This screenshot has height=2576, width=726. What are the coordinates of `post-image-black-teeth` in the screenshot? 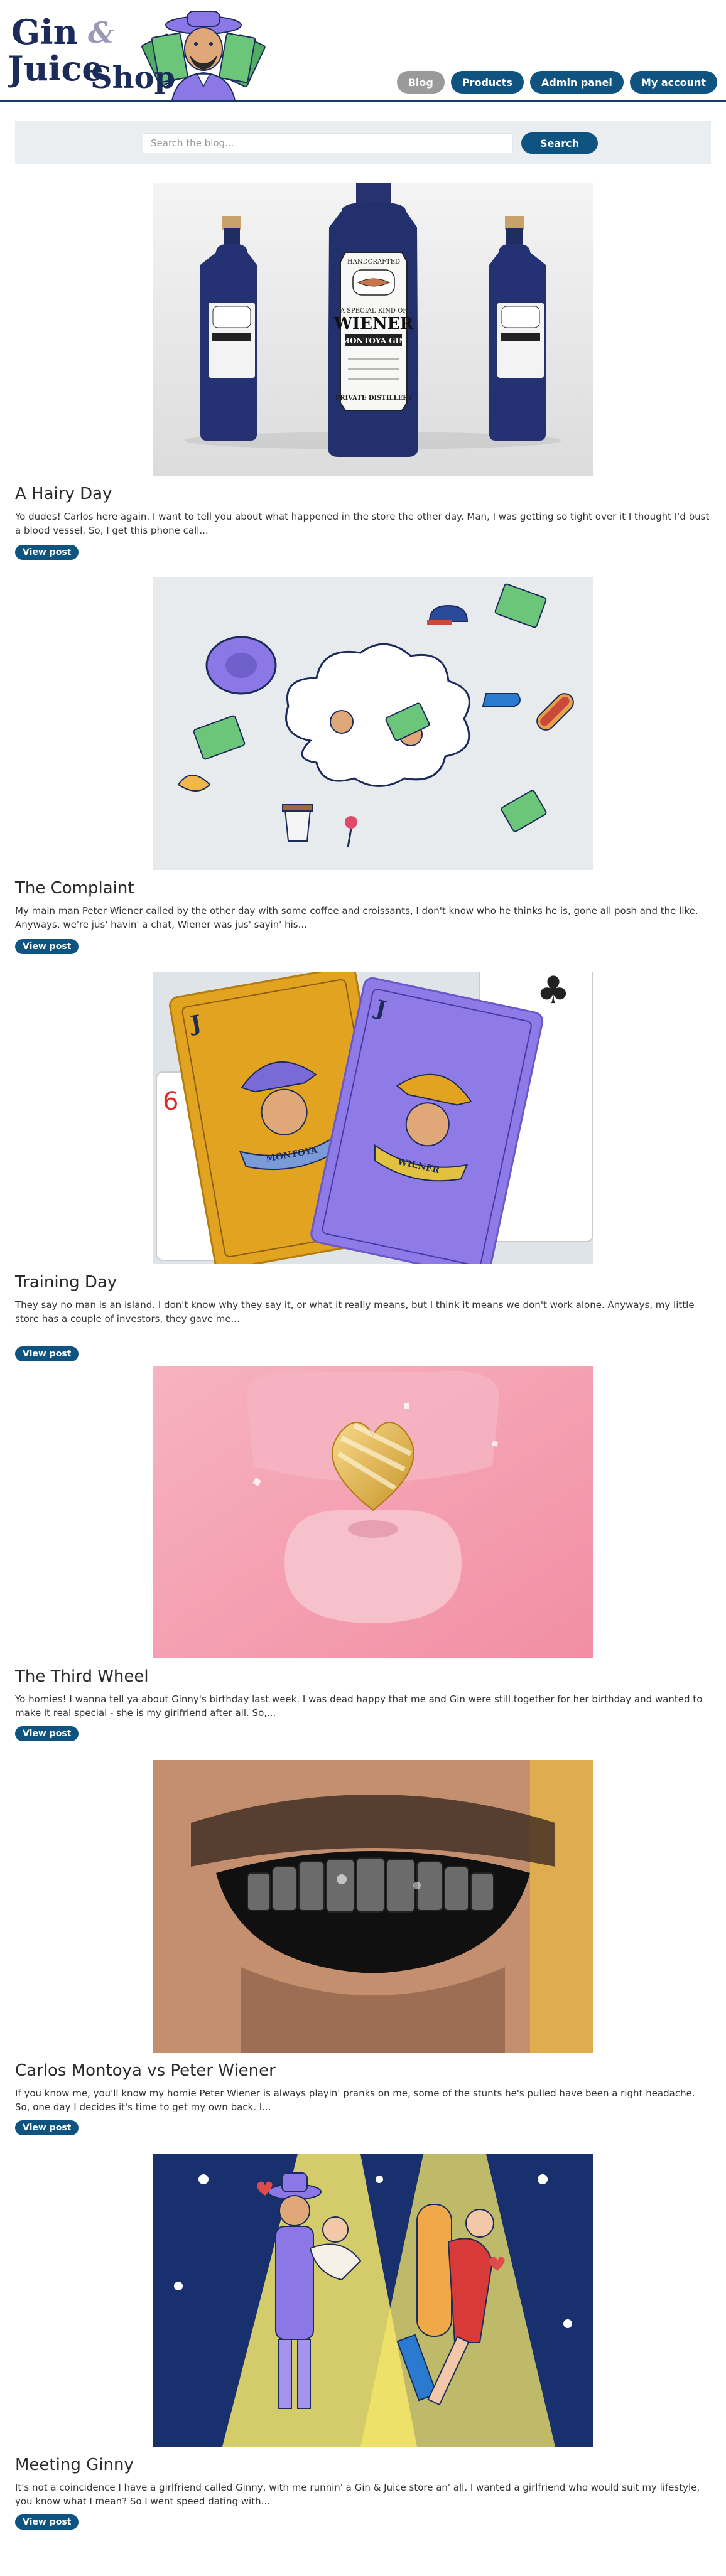 It's located at (373, 1906).